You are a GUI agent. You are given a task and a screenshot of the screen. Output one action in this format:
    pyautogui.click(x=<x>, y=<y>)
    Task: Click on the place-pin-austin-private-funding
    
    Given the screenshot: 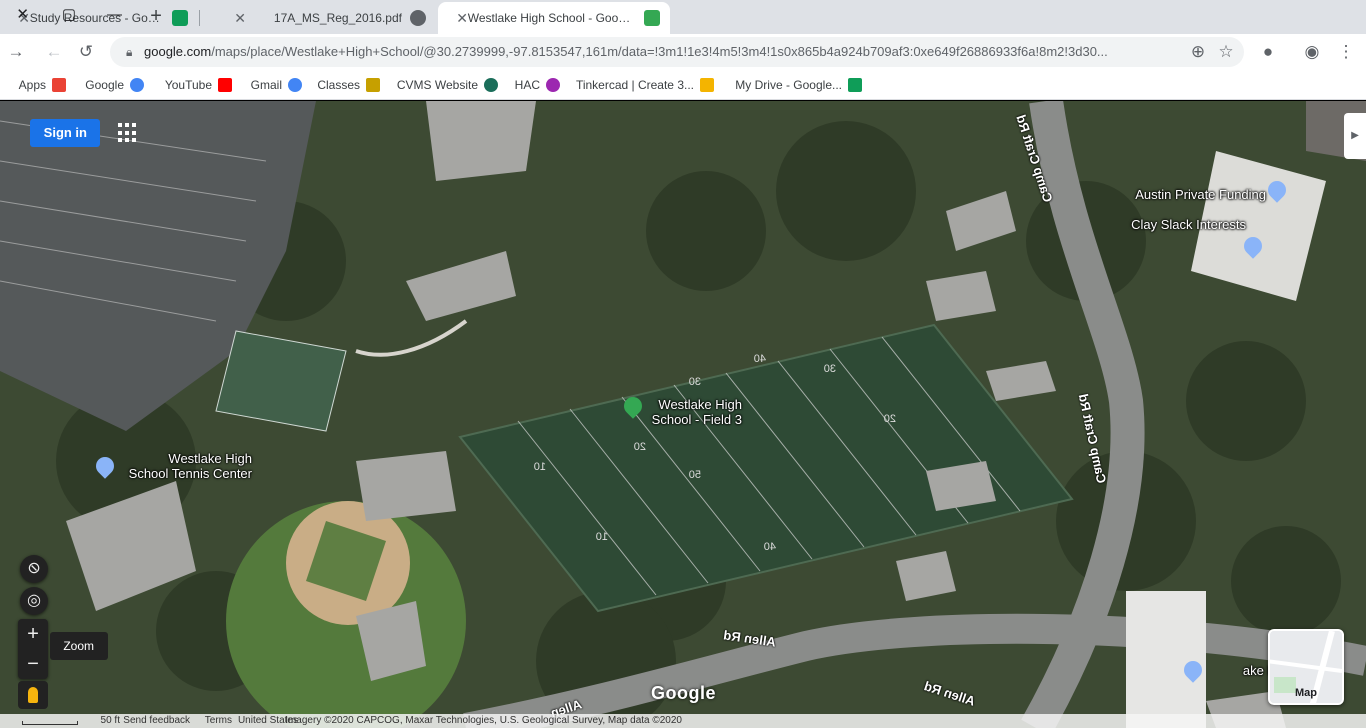 What is the action you would take?
    pyautogui.click(x=1277, y=190)
    